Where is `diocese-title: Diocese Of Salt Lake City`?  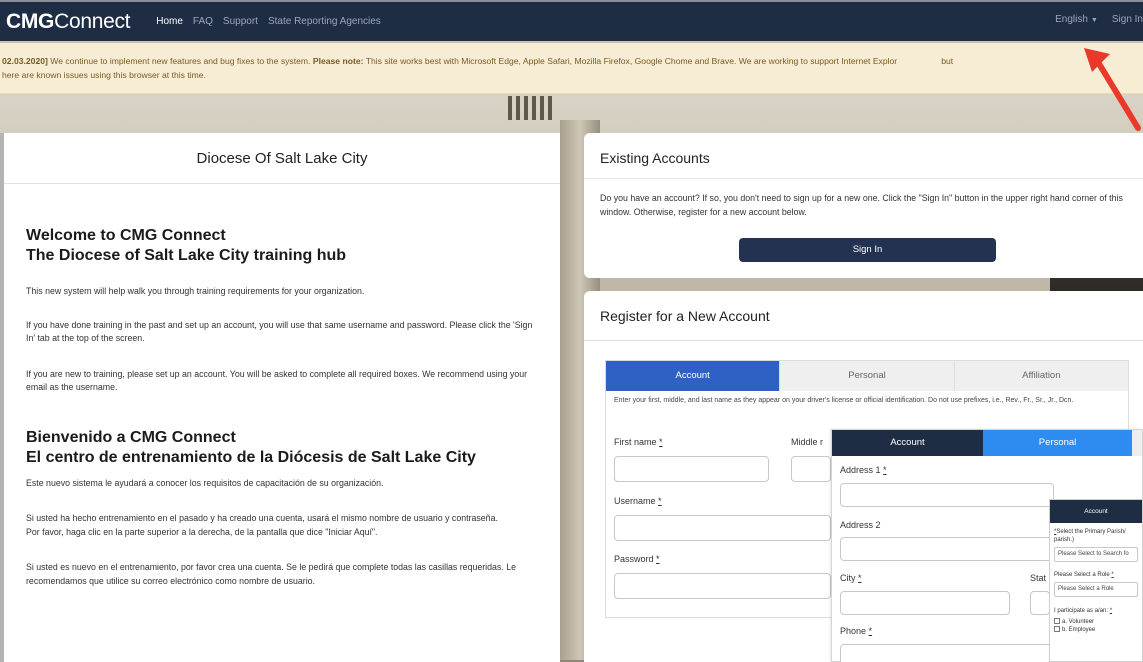
diocese-title: Diocese Of Salt Lake City is located at coordinates (282, 158).